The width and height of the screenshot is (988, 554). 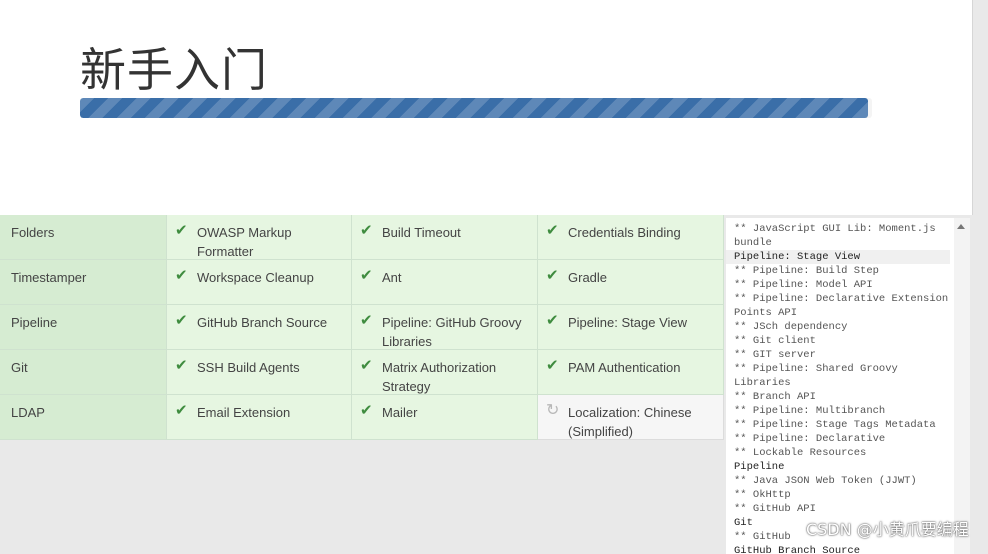 I want to click on plugin-name: Gradle, so click(x=588, y=277).